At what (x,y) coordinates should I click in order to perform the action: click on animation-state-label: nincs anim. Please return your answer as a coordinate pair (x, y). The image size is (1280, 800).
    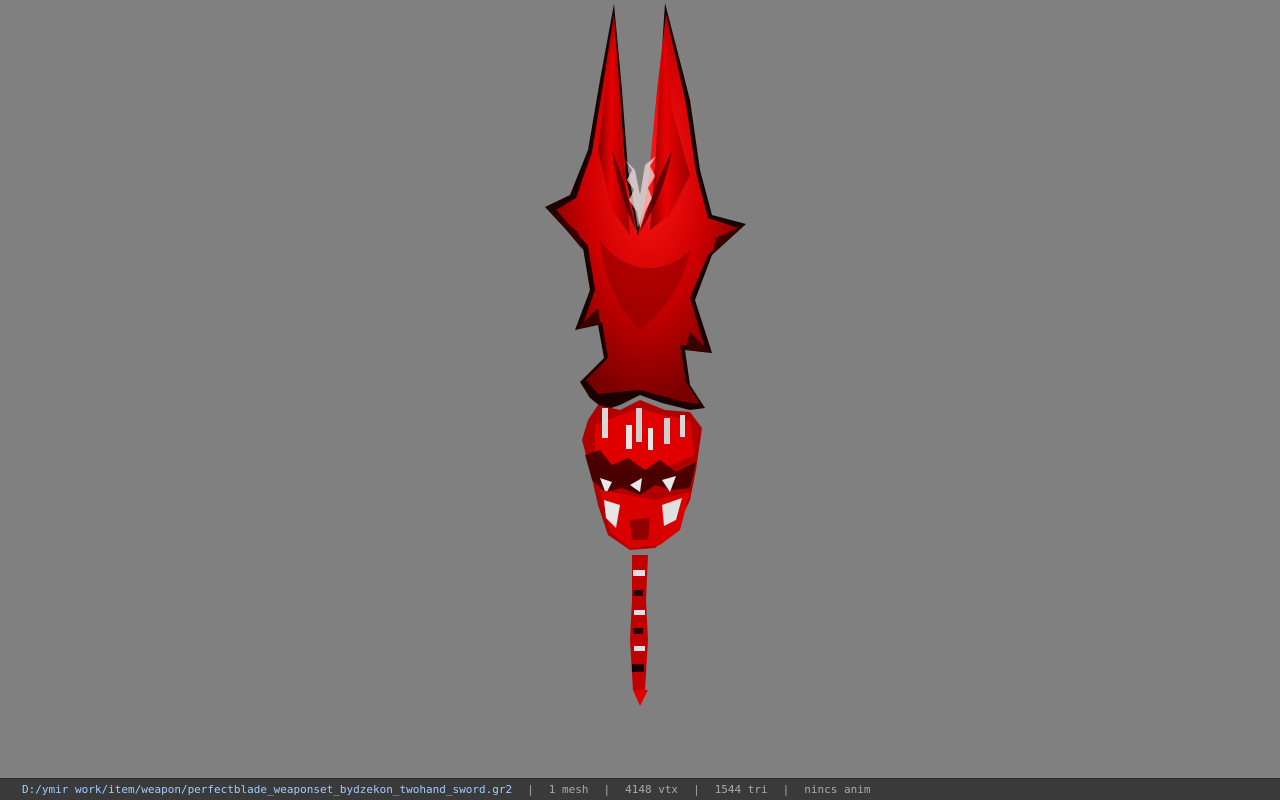
    Looking at the image, I should click on (837, 789).